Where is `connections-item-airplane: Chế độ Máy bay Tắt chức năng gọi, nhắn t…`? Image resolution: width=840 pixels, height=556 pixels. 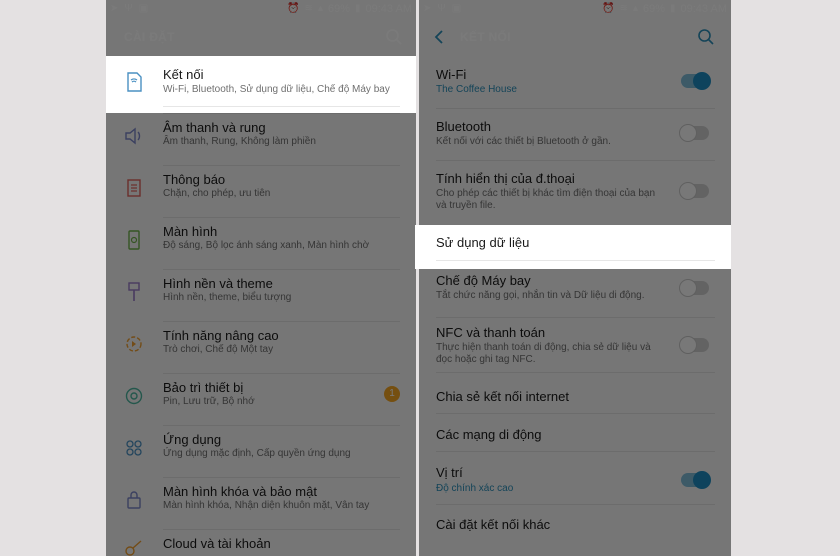 connections-item-airplane: Chế độ Máy bay Tắt chức năng gọi, nhắn t… is located at coordinates (575, 295).